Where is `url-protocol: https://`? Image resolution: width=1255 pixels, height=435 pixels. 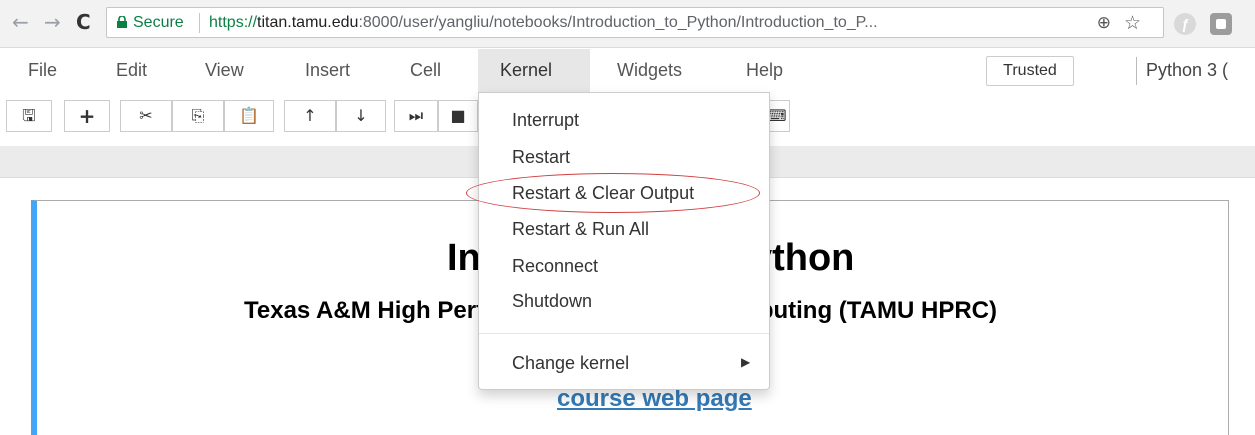 url-protocol: https:// is located at coordinates (233, 22).